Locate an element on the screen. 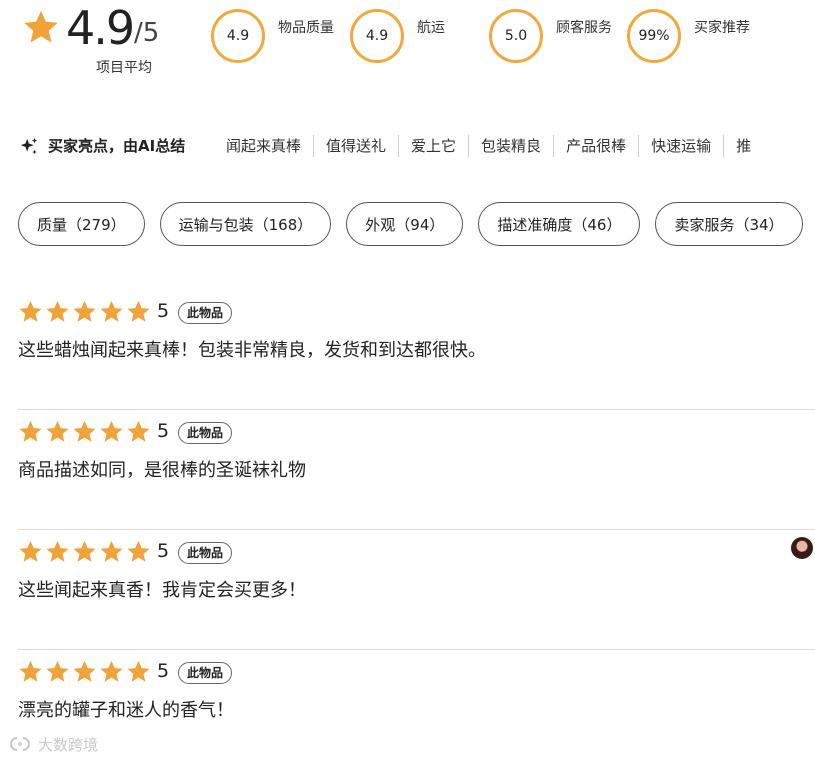  highlight-tag: 包装精良 is located at coordinates (512, 146).